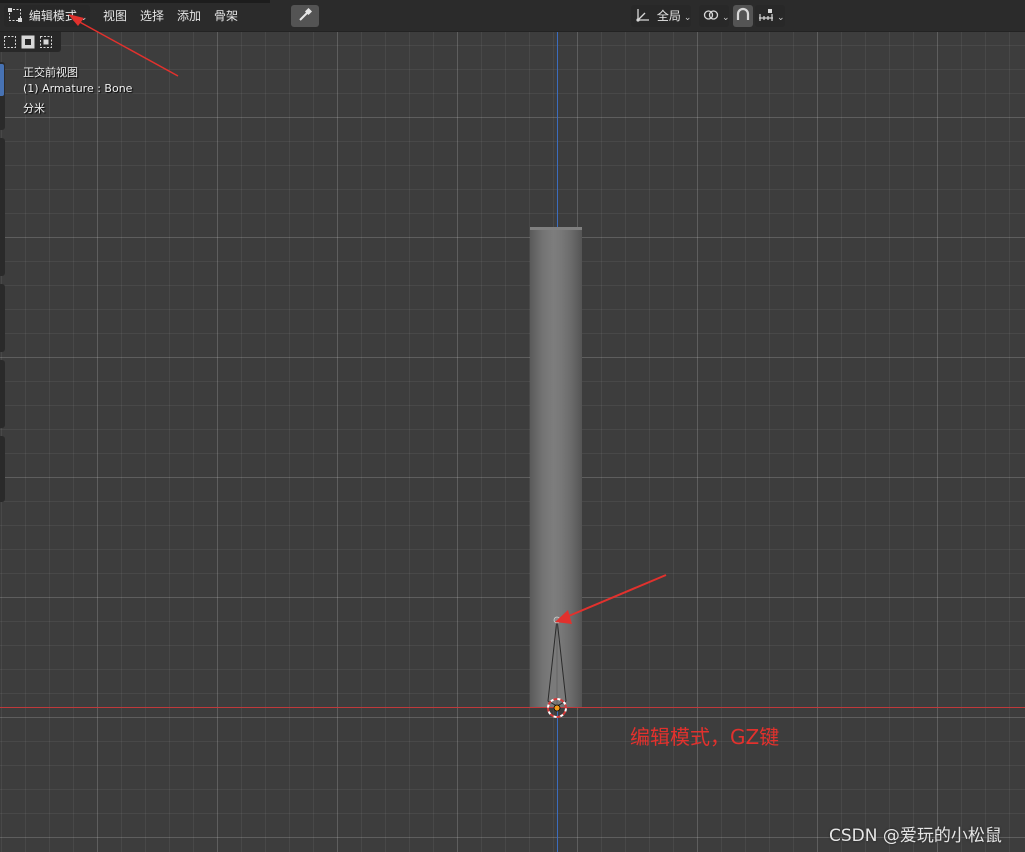  I want to click on eyedropper-button, so click(305, 16).